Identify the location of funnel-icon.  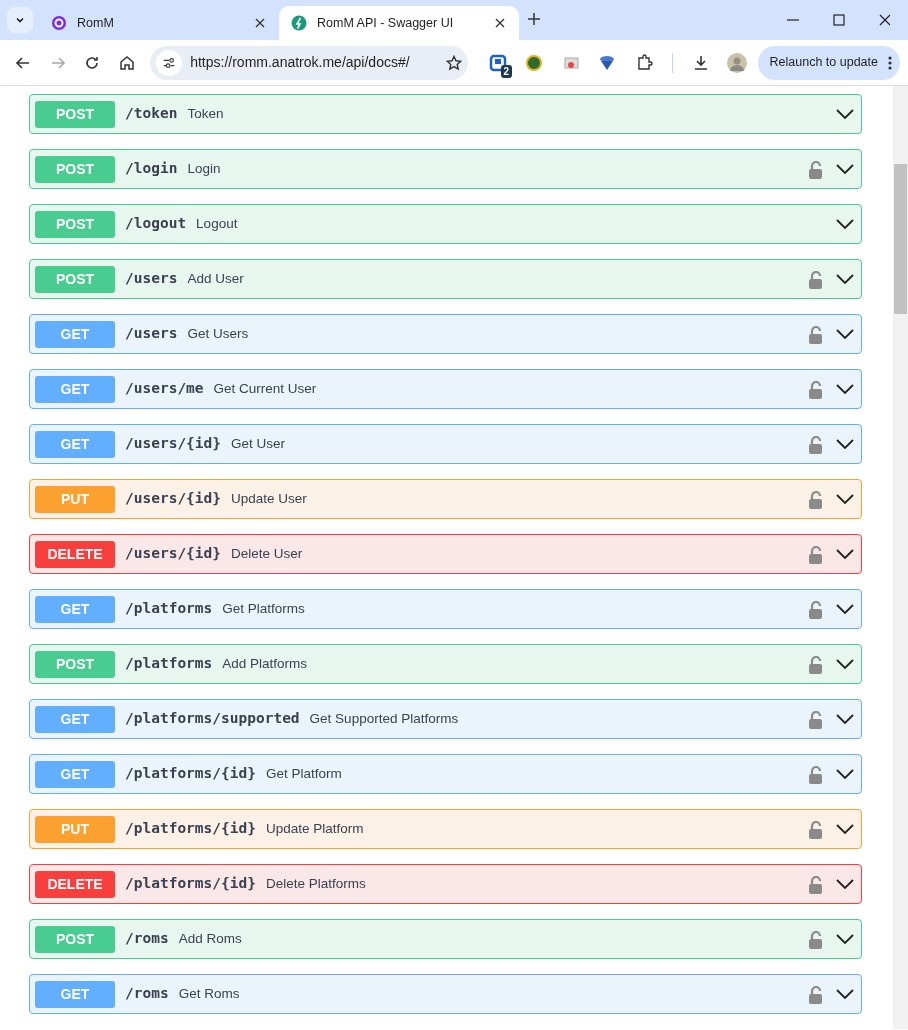
(607, 62).